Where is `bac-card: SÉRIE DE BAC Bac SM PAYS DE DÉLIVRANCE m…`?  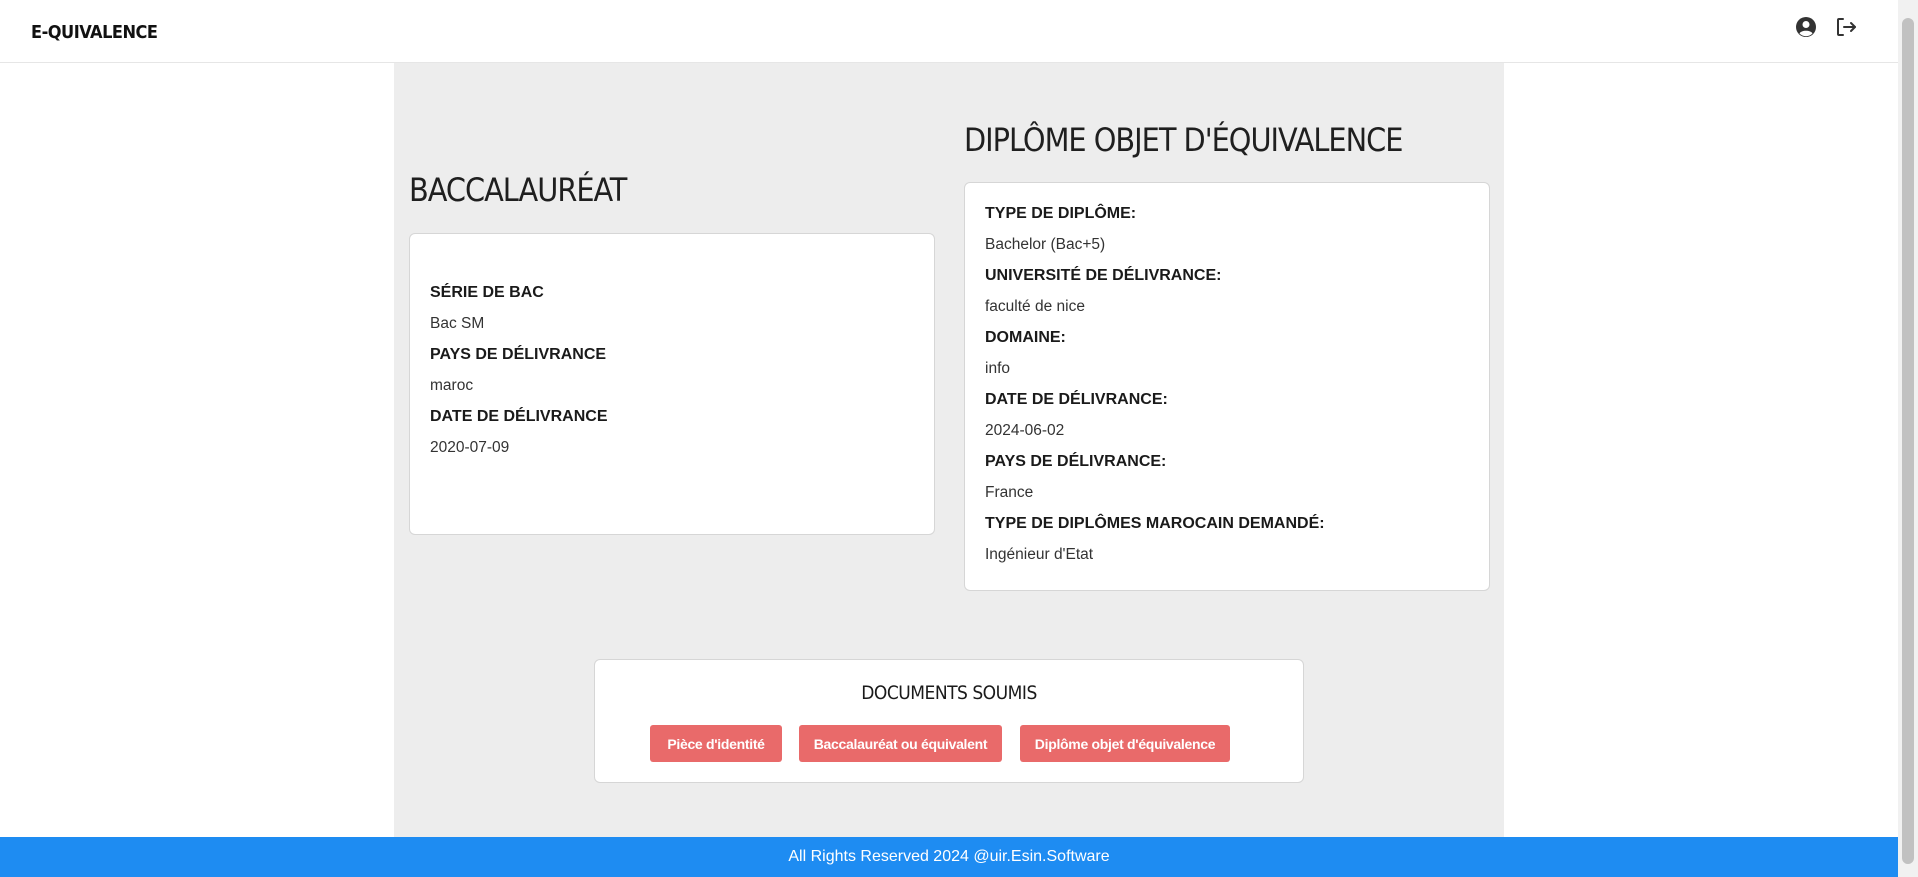 bac-card: SÉRIE DE BAC Bac SM PAYS DE DÉLIVRANCE m… is located at coordinates (672, 384).